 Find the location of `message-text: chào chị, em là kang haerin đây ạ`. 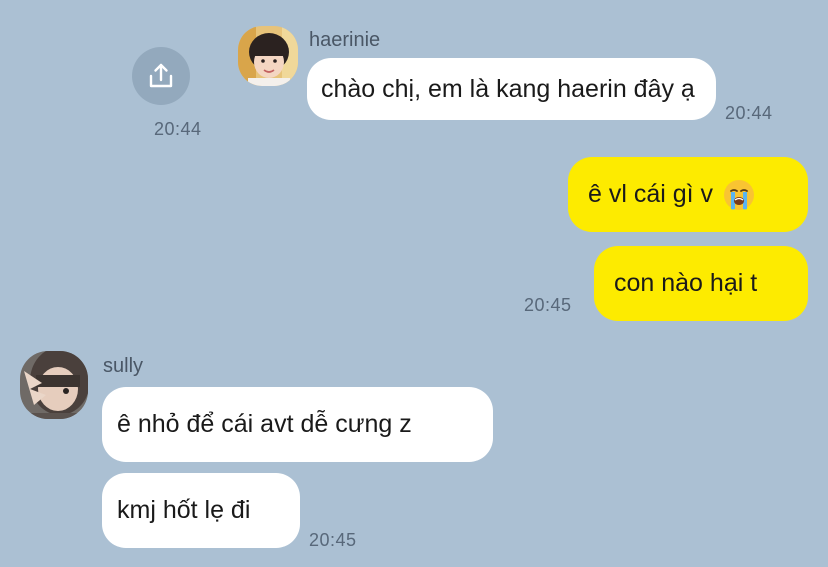

message-text: chào chị, em là kang haerin đây ạ is located at coordinates (508, 88).